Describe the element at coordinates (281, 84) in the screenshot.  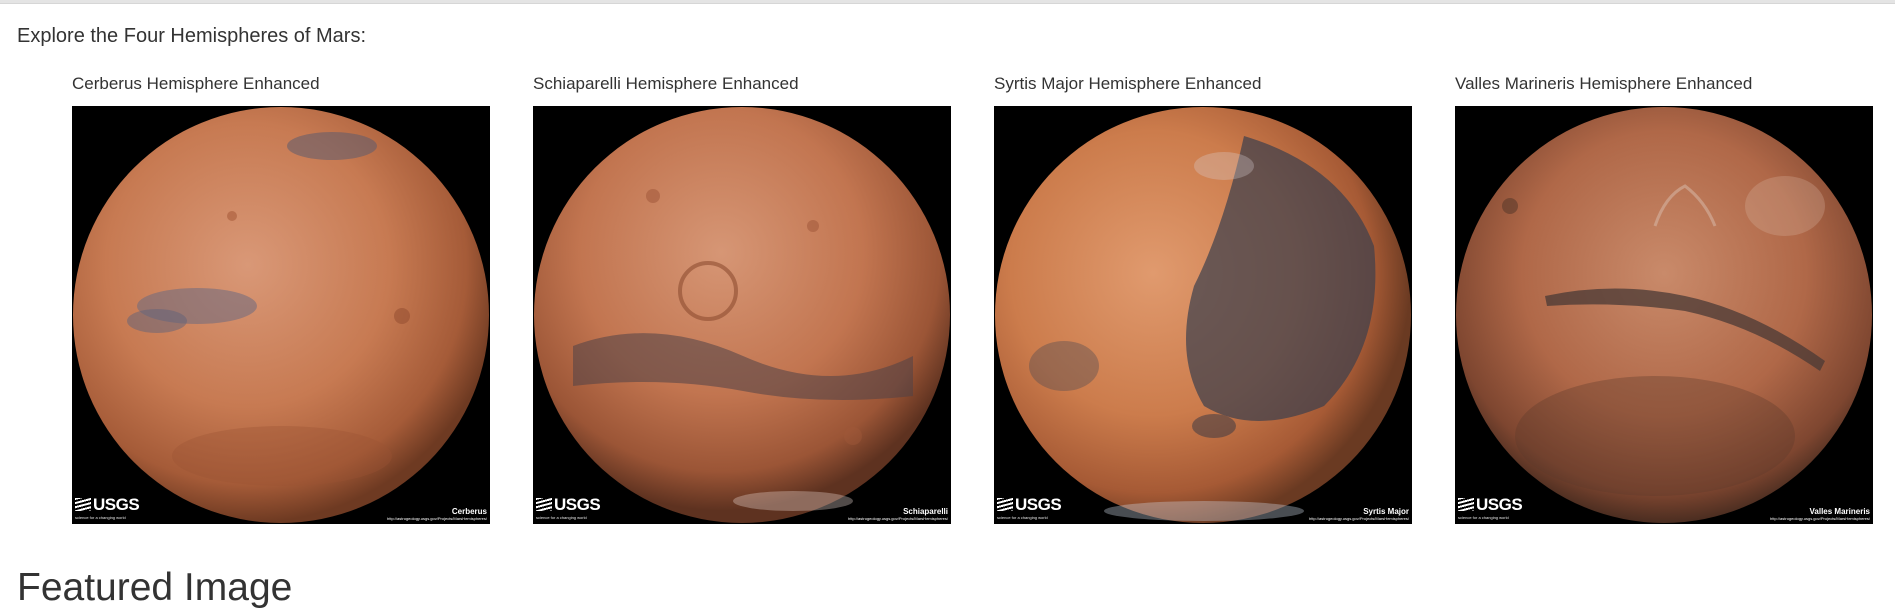
I see `hemisphere-title: Cerberus Hemisphere Enhanced` at that location.